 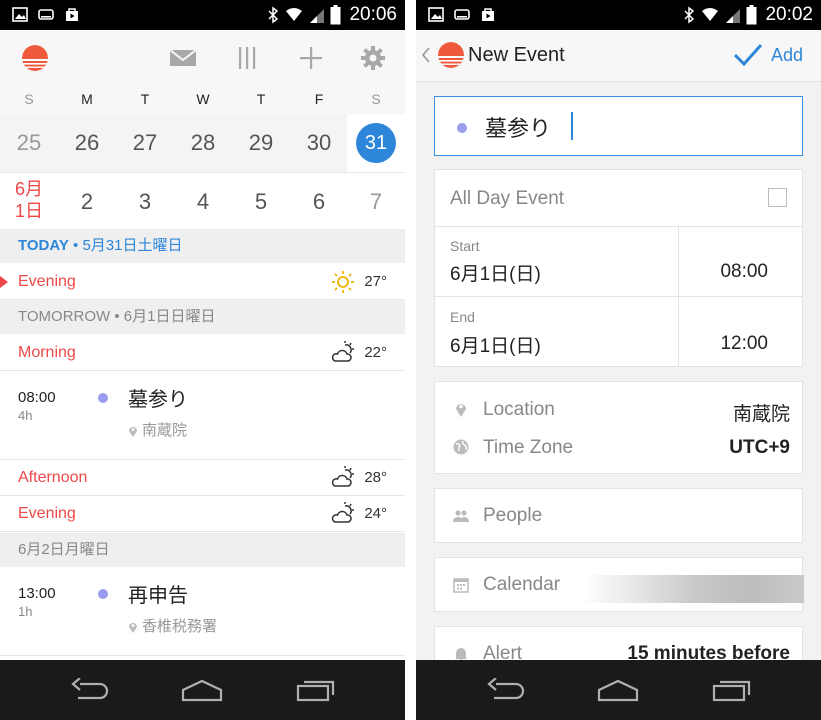 What do you see at coordinates (777, 197) in the screenshot?
I see `all-day-checkbox` at bounding box center [777, 197].